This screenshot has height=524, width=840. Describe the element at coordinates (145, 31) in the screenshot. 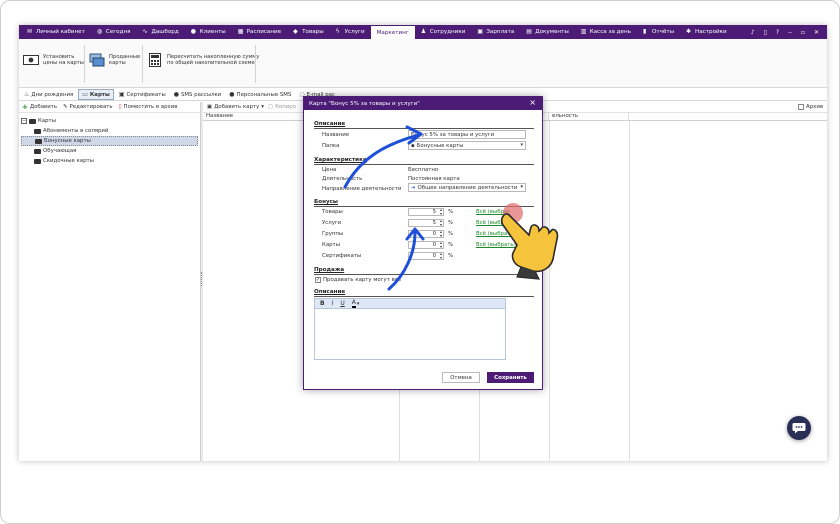

I see `pulse-icon: ∿` at that location.